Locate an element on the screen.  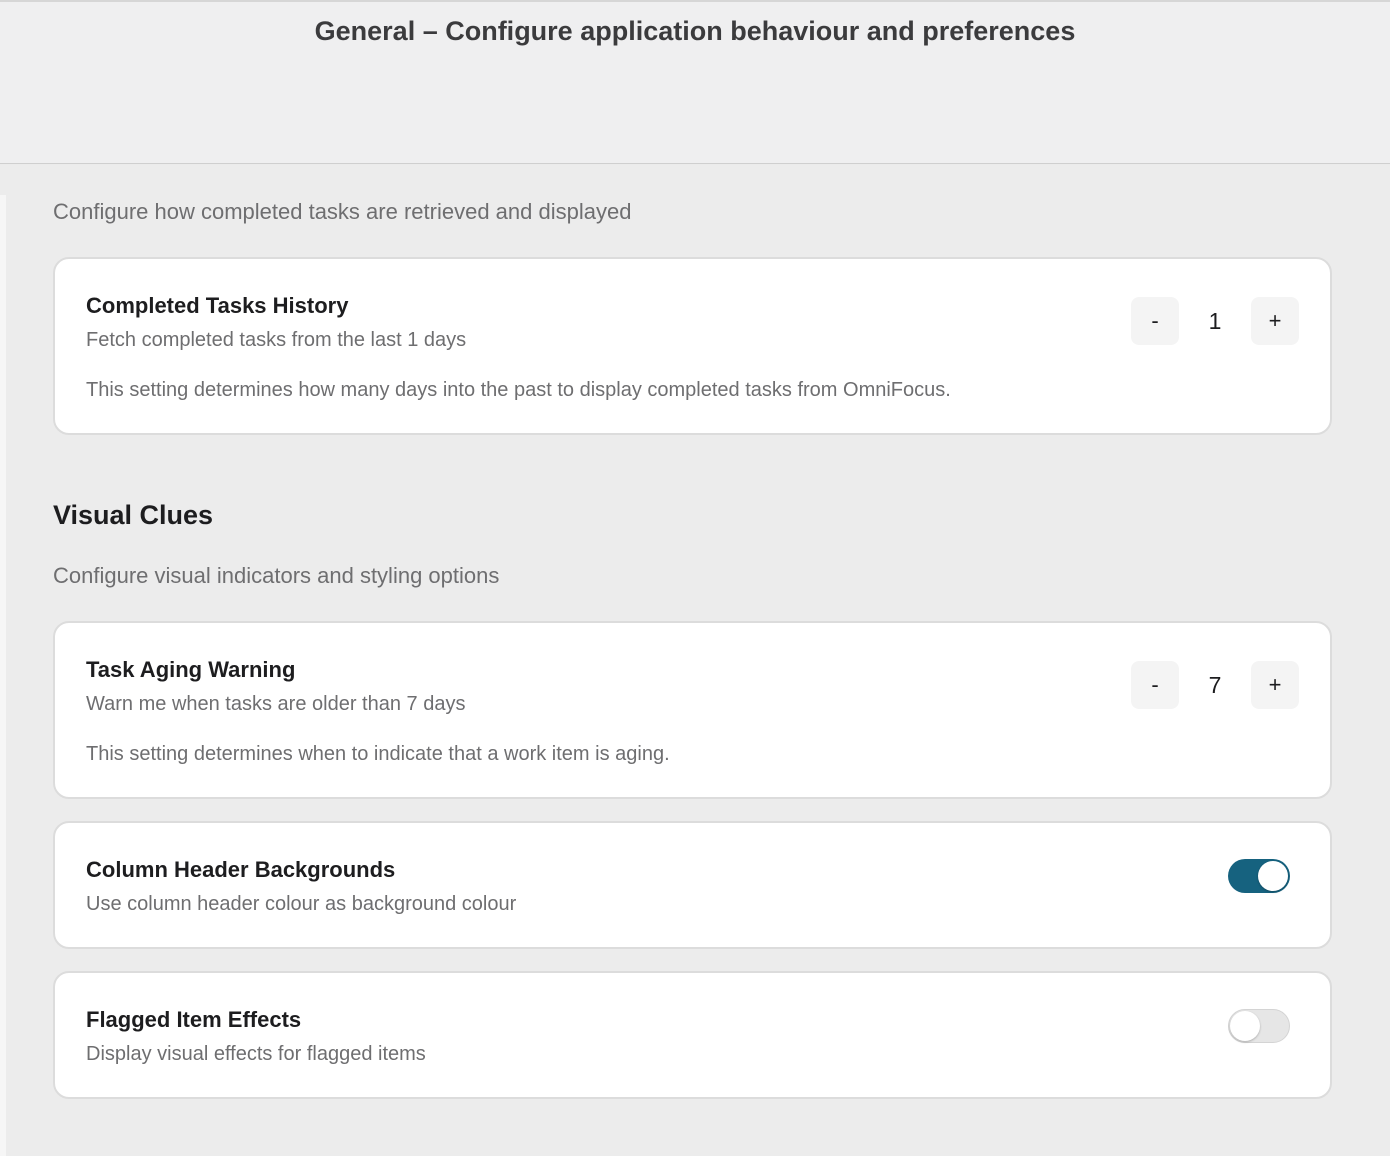
aging-days-stepper: - 7 + is located at coordinates (1215, 685).